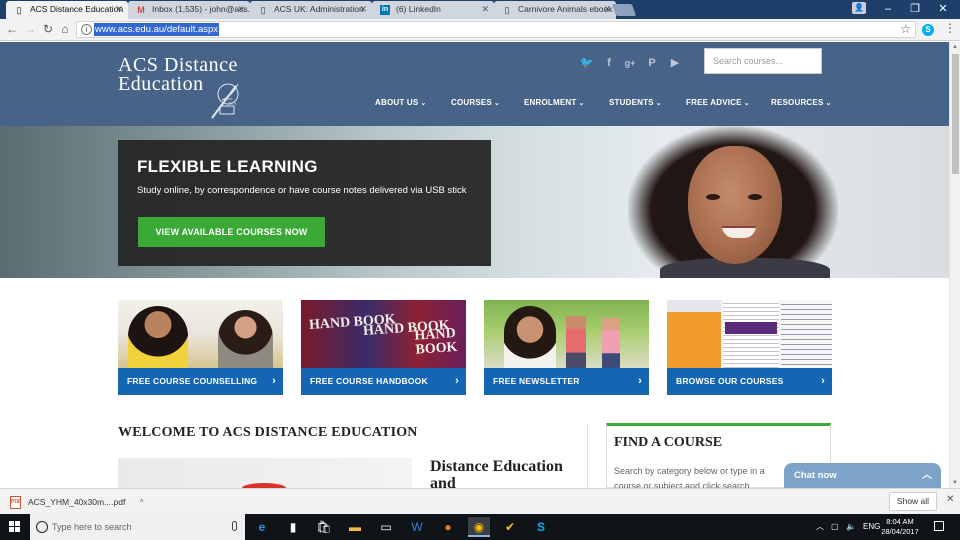 Image resolution: width=960 pixels, height=540 pixels. Describe the element at coordinates (30, 29) in the screenshot. I see `forward-arrow-icon: →` at that location.